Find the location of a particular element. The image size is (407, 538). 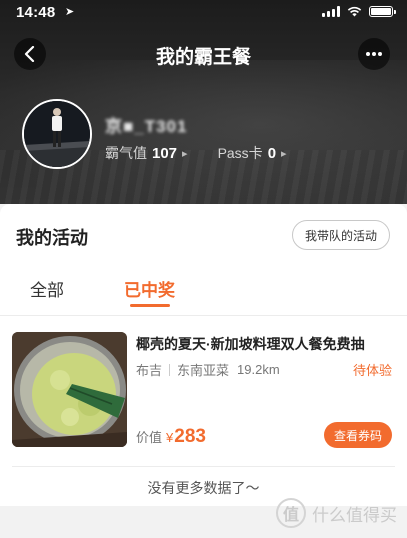

more-dots-icon is located at coordinates (374, 54).